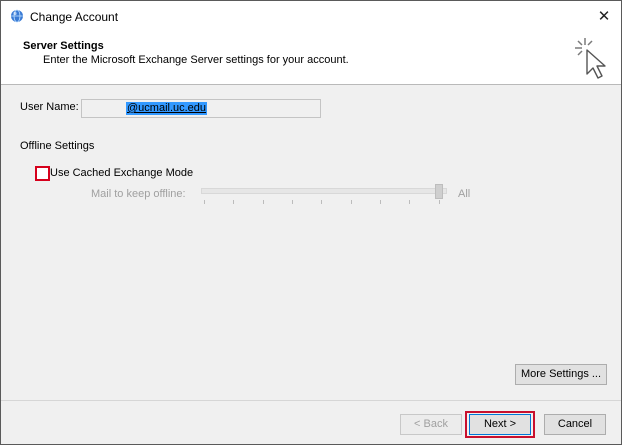 The width and height of the screenshot is (622, 445). I want to click on cached-exchange-mode-label: Use Cached Exchange Mode, so click(121, 173).